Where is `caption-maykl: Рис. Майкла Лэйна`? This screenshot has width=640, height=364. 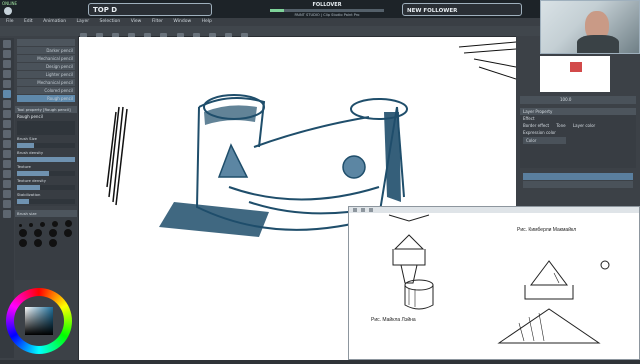 caption-maykl: Рис. Майкла Лэйна is located at coordinates (393, 320).